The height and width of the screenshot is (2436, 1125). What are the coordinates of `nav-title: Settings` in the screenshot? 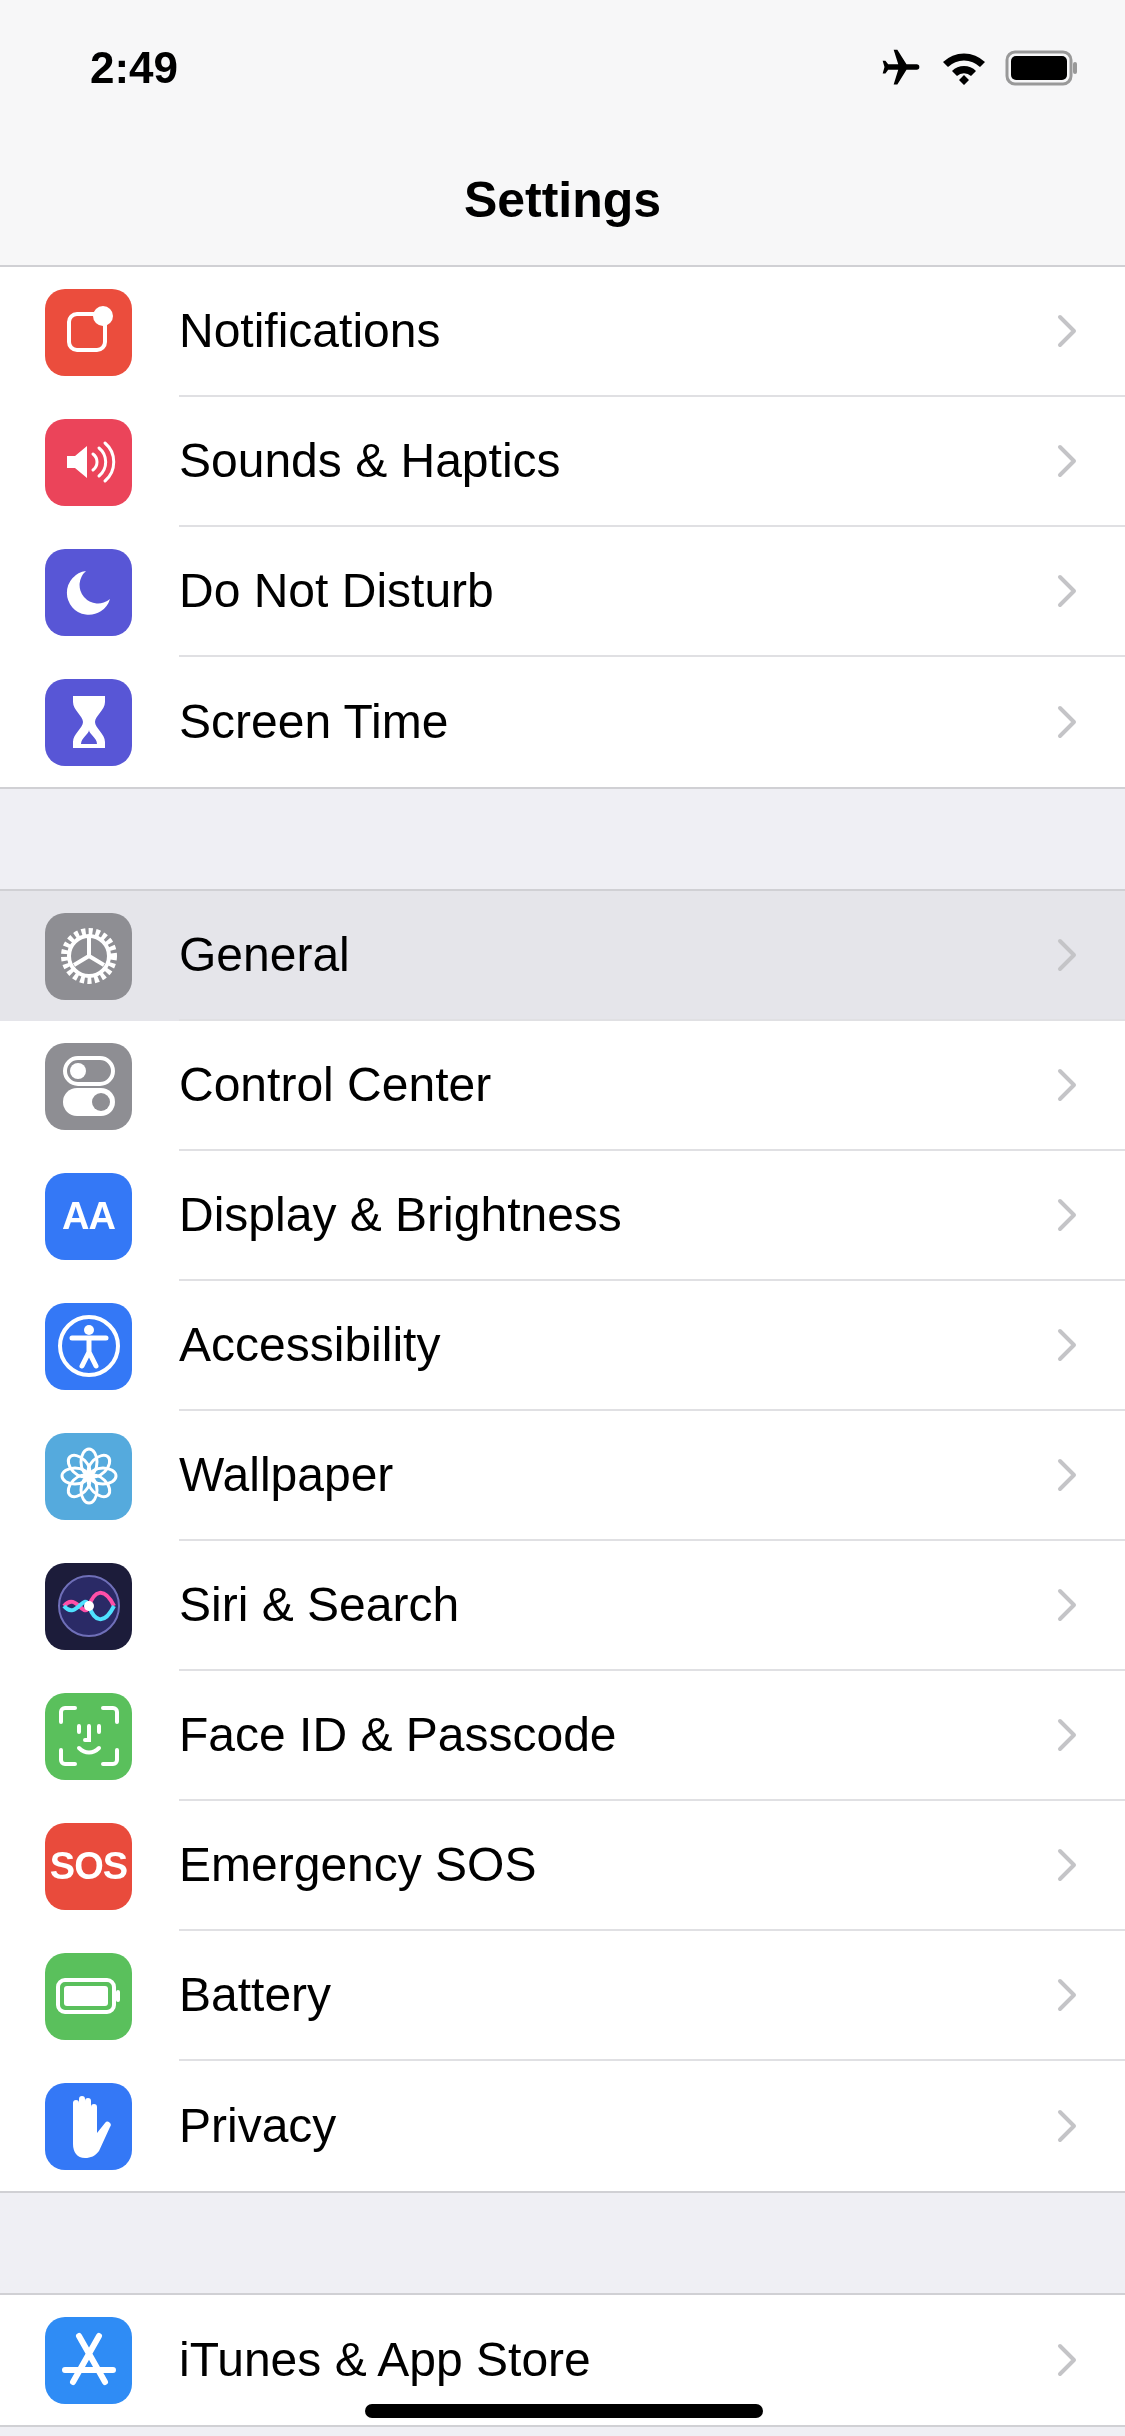 It's located at (562, 200).